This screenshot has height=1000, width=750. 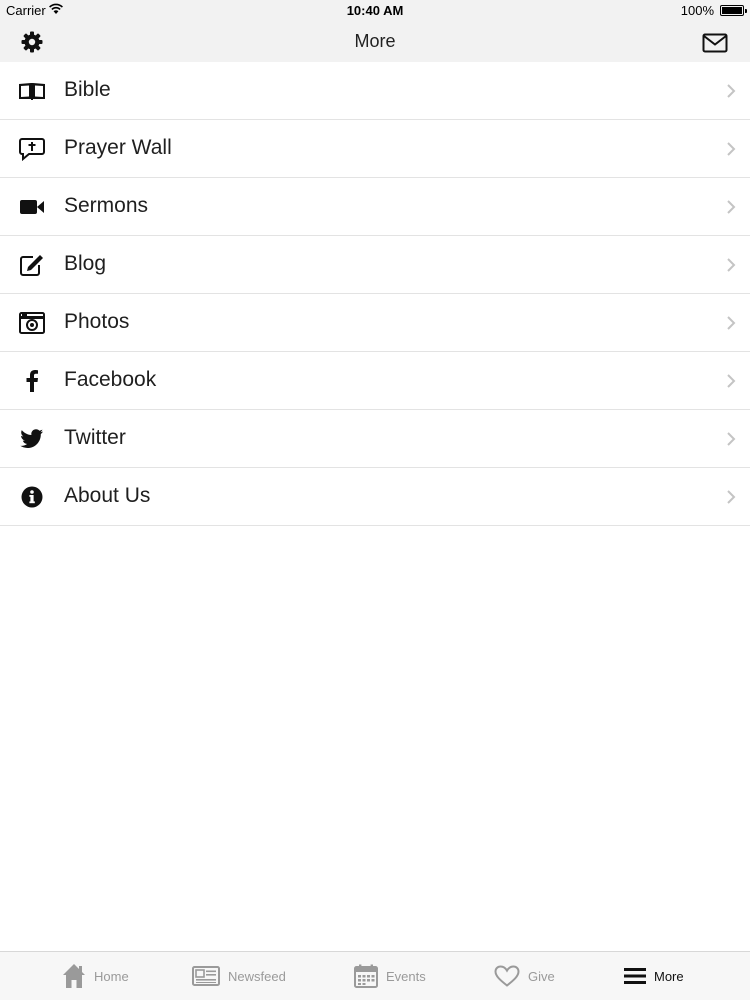 I want to click on tab-give: Give, so click(x=524, y=976).